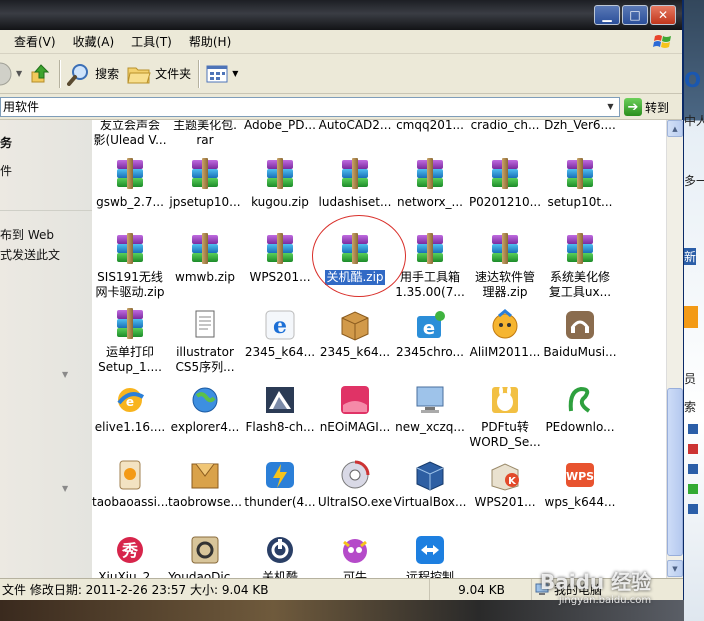  I want to click on box-icon, so click(355, 325).